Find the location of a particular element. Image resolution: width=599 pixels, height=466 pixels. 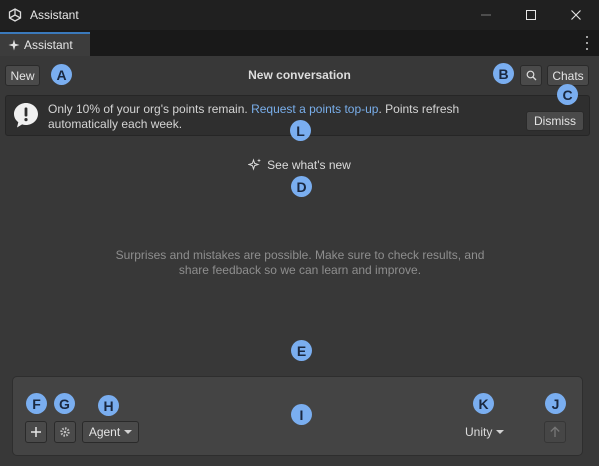

dismiss-button: Dismiss is located at coordinates (555, 121).